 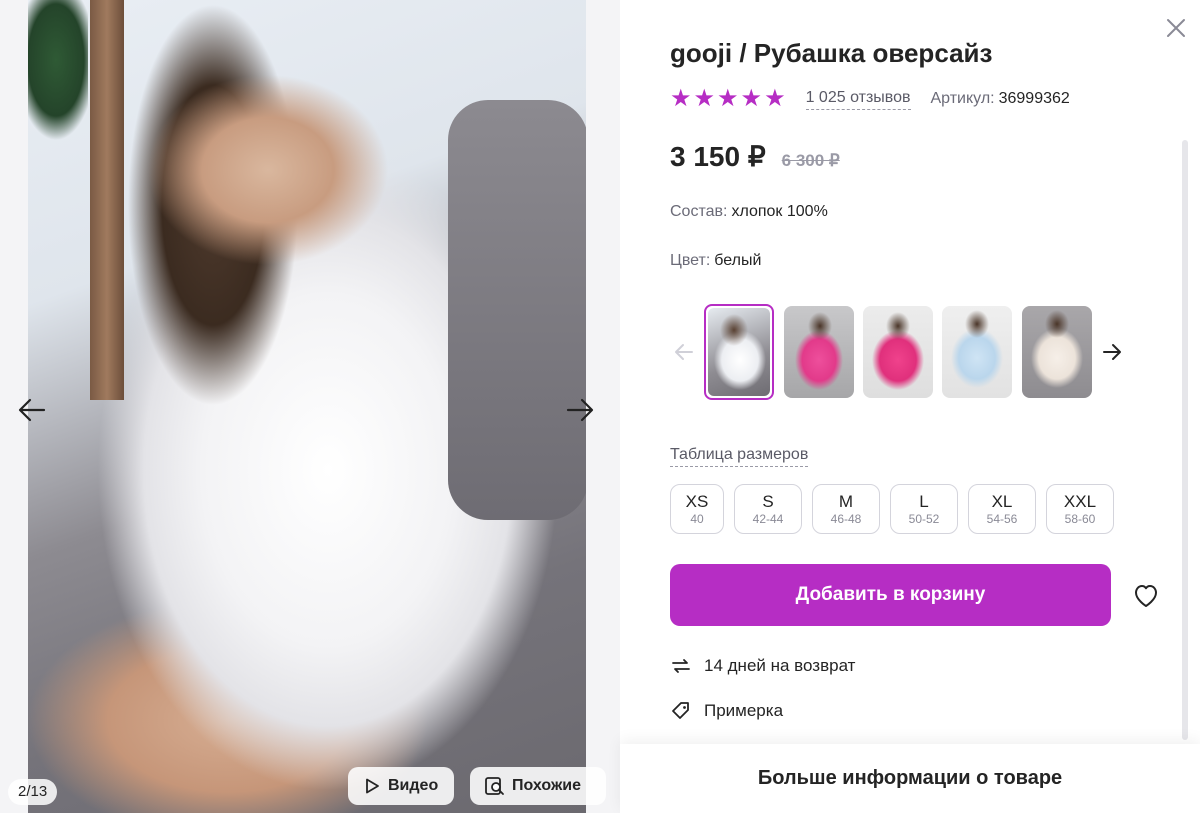 I want to click on article-number: Артикул: 36999362, so click(x=1000, y=99).